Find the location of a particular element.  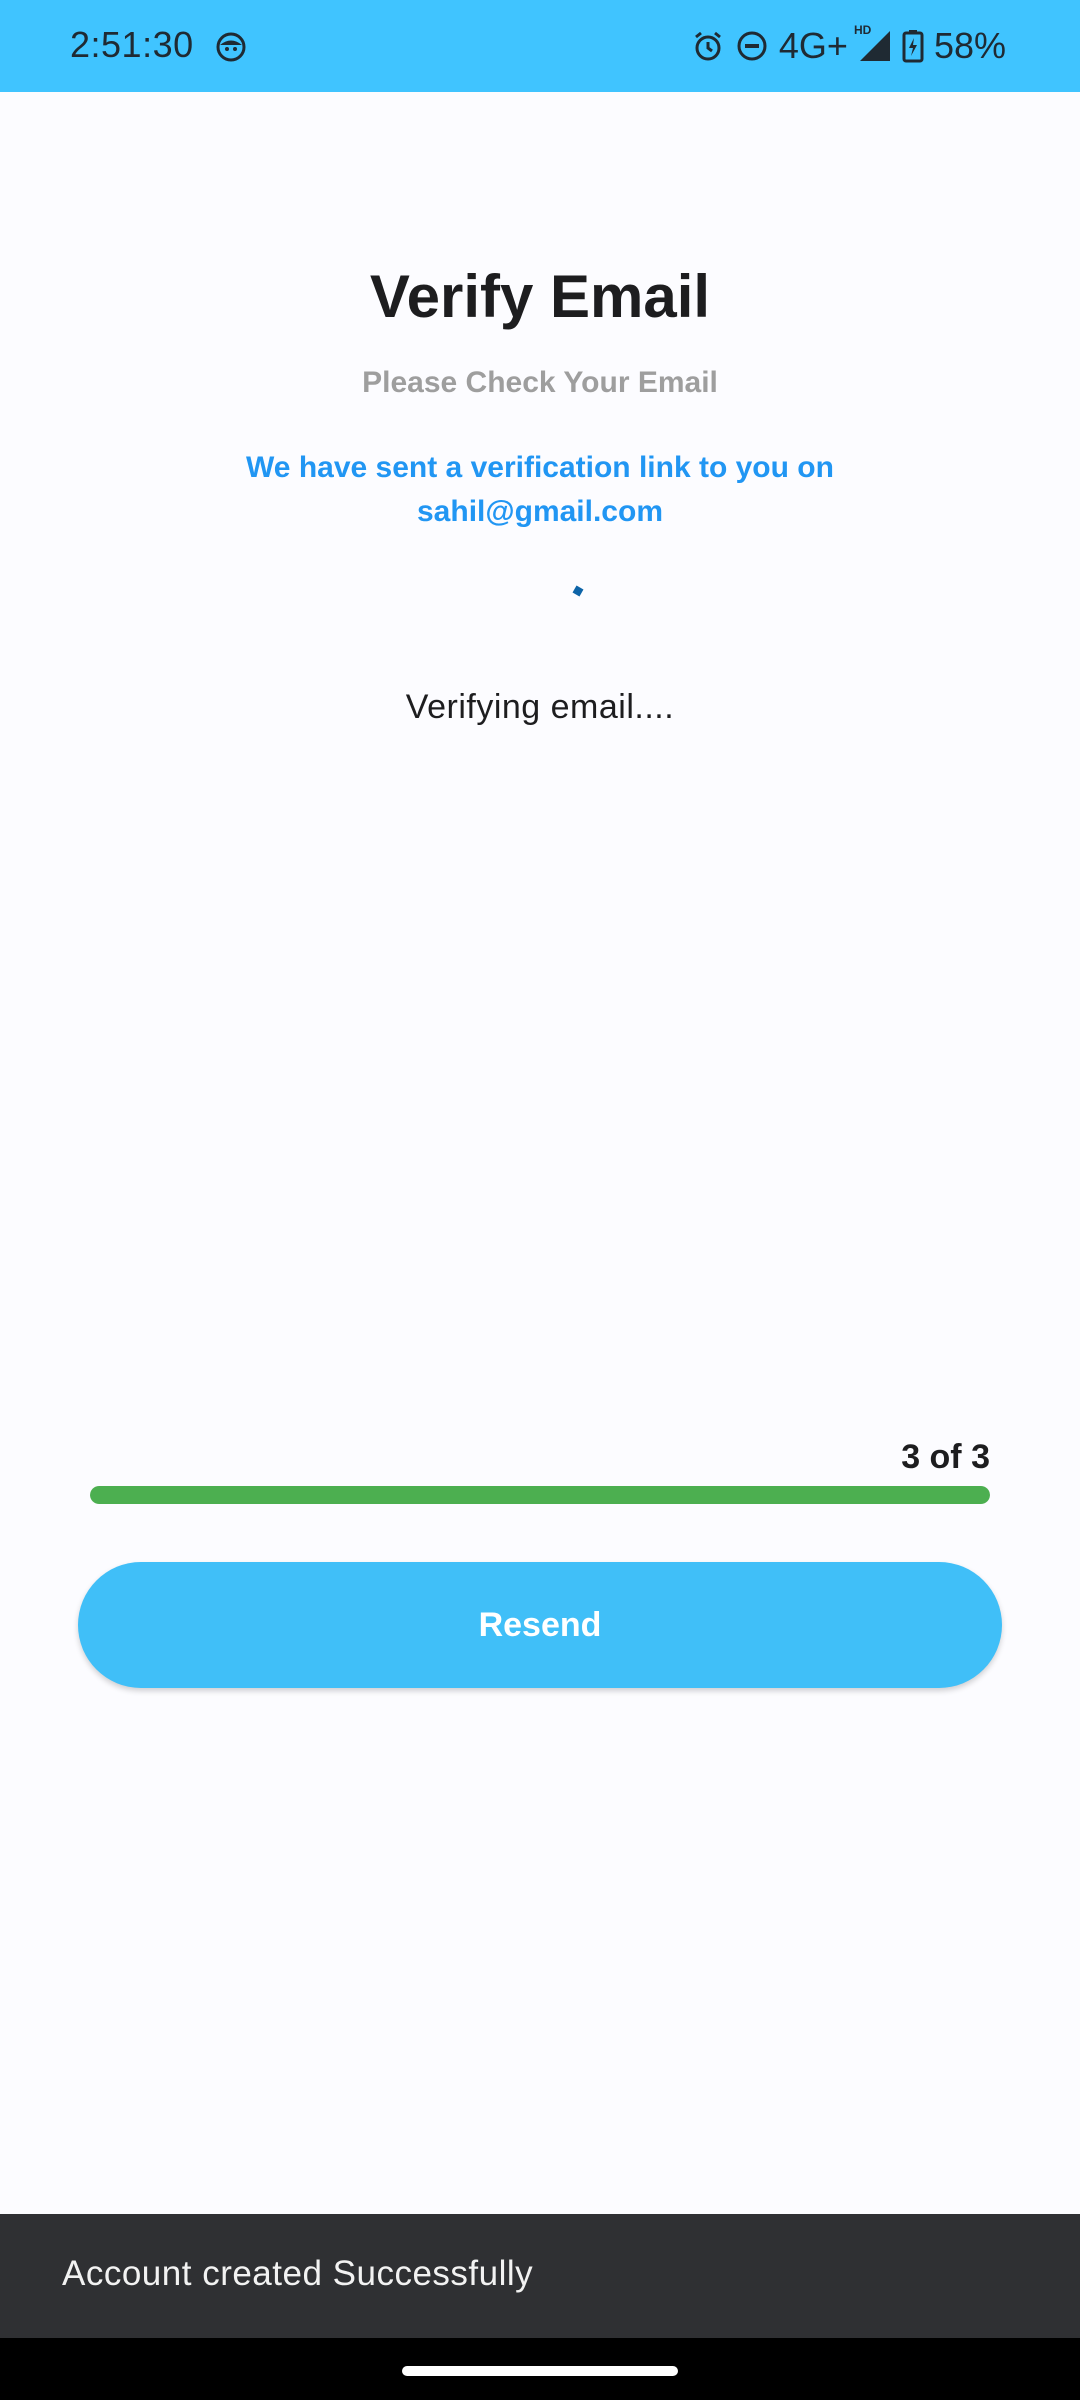

resend-button: Resend is located at coordinates (540, 1625).